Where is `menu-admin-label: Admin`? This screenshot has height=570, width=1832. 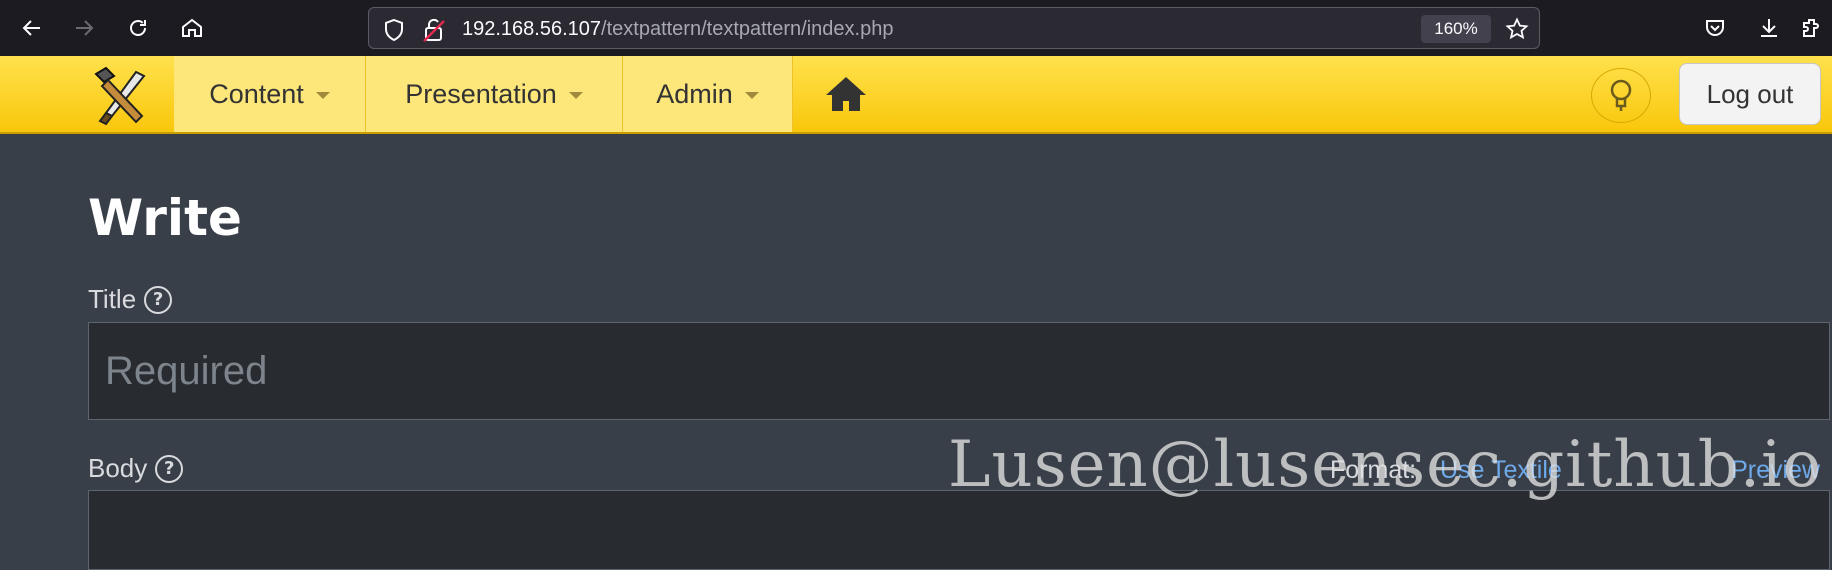 menu-admin-label: Admin is located at coordinates (694, 93).